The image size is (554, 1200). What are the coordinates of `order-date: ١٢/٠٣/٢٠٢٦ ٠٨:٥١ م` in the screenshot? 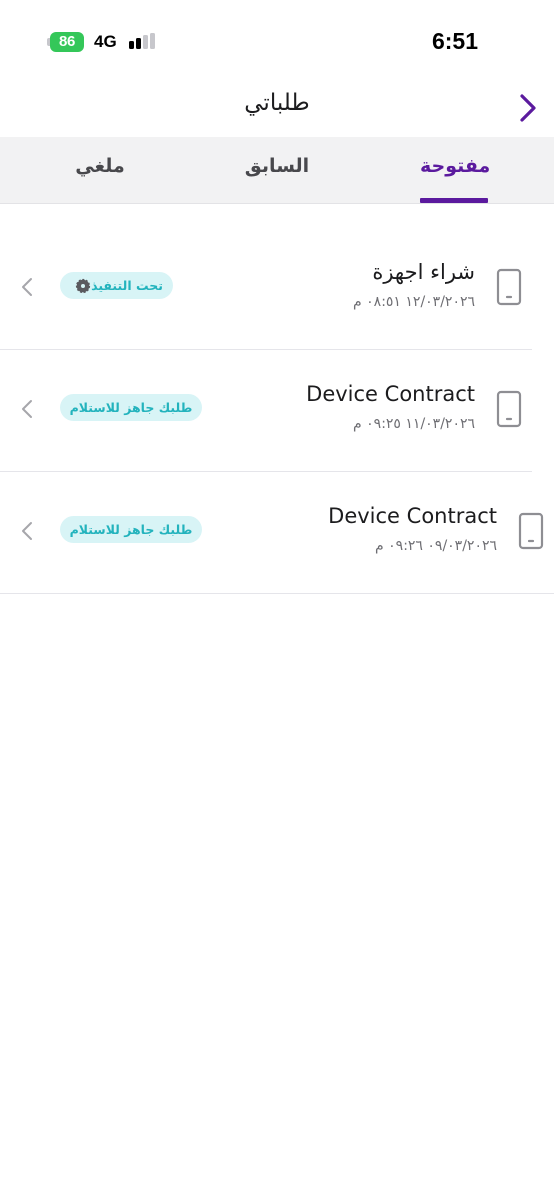 It's located at (414, 302).